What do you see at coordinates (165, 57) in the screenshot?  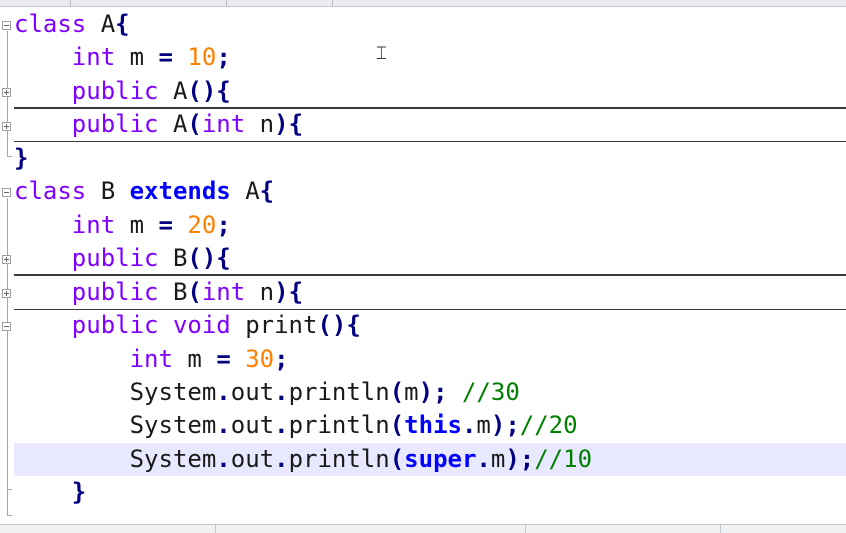 I see `code-token: =` at bounding box center [165, 57].